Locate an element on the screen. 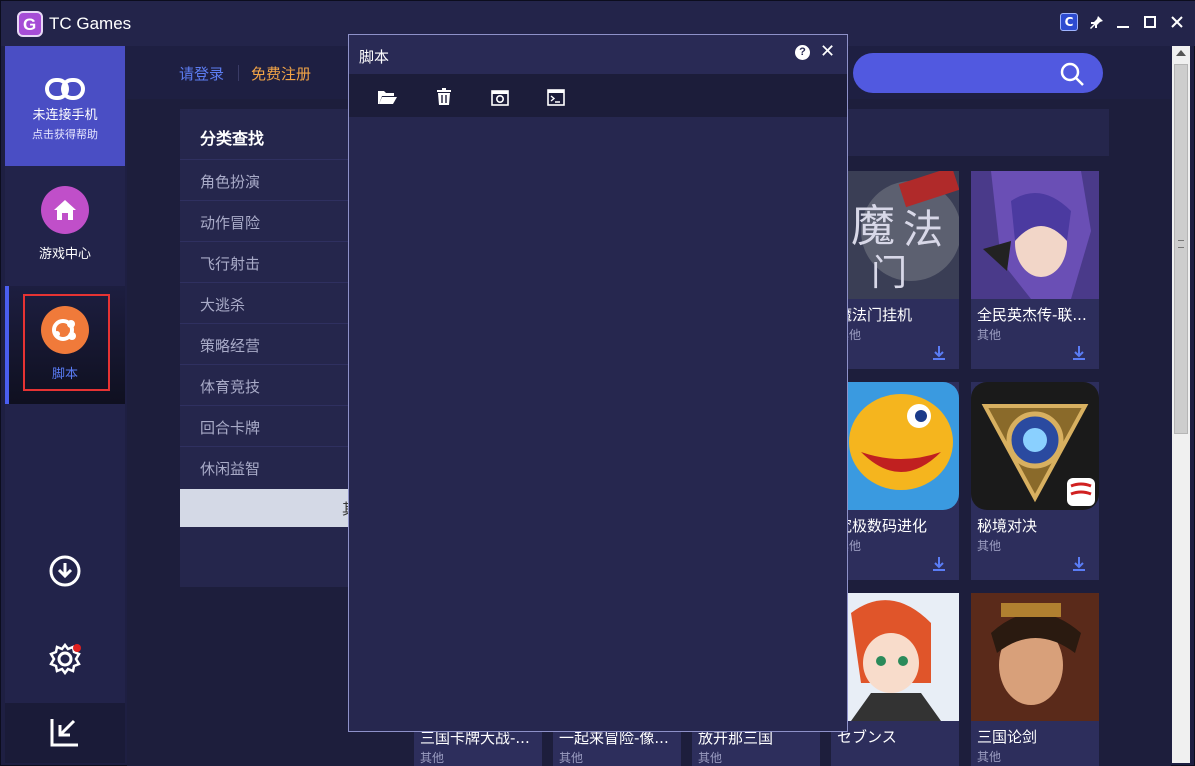  game-card: 三国论剑 其他 is located at coordinates (1035, 679).